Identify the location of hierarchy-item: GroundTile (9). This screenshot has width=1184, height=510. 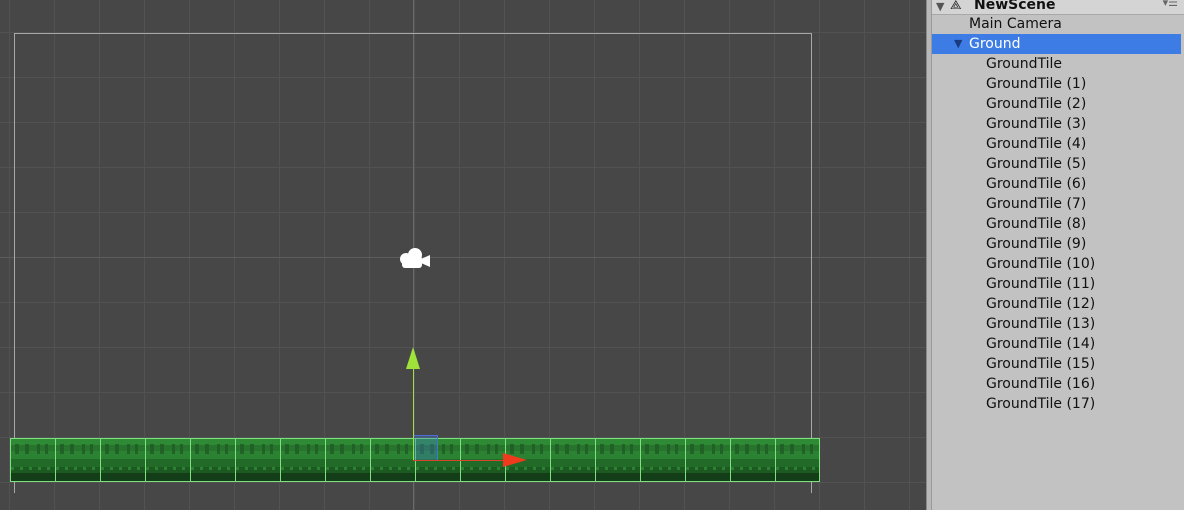
(1056, 244).